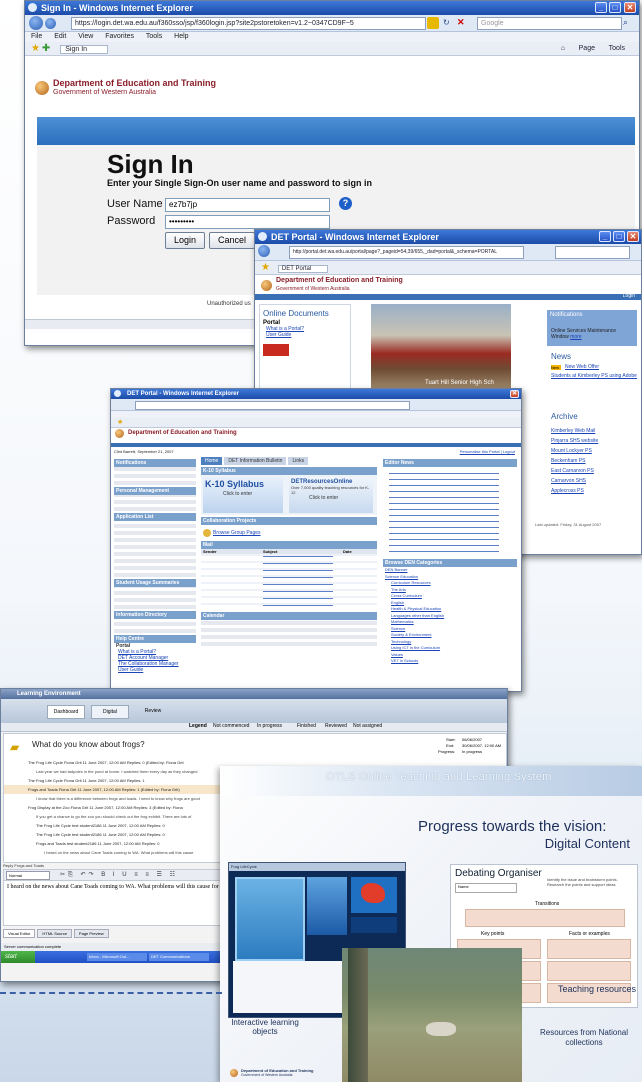 This screenshot has height=1082, width=642. What do you see at coordinates (303, 269) in the screenshot?
I see `tab-det-portal: DET Portal` at bounding box center [303, 269].